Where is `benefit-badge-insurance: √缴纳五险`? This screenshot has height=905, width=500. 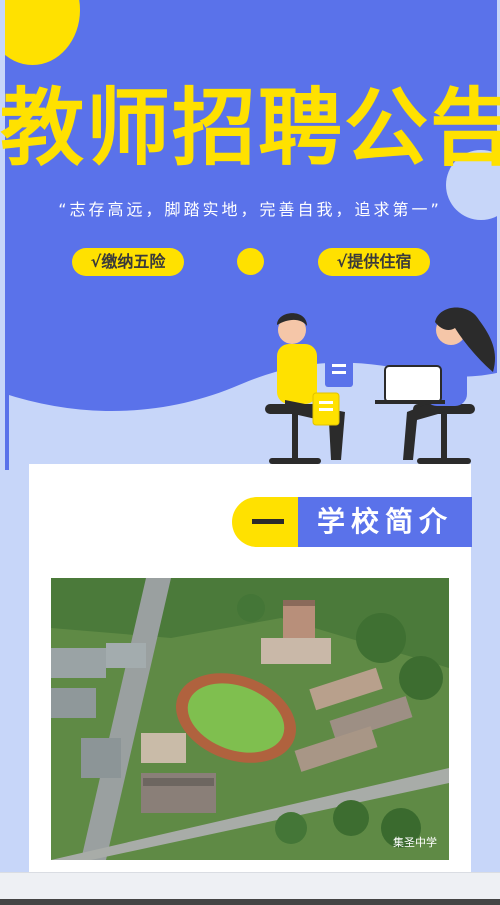 benefit-badge-insurance: √缴纳五险 is located at coordinates (128, 262).